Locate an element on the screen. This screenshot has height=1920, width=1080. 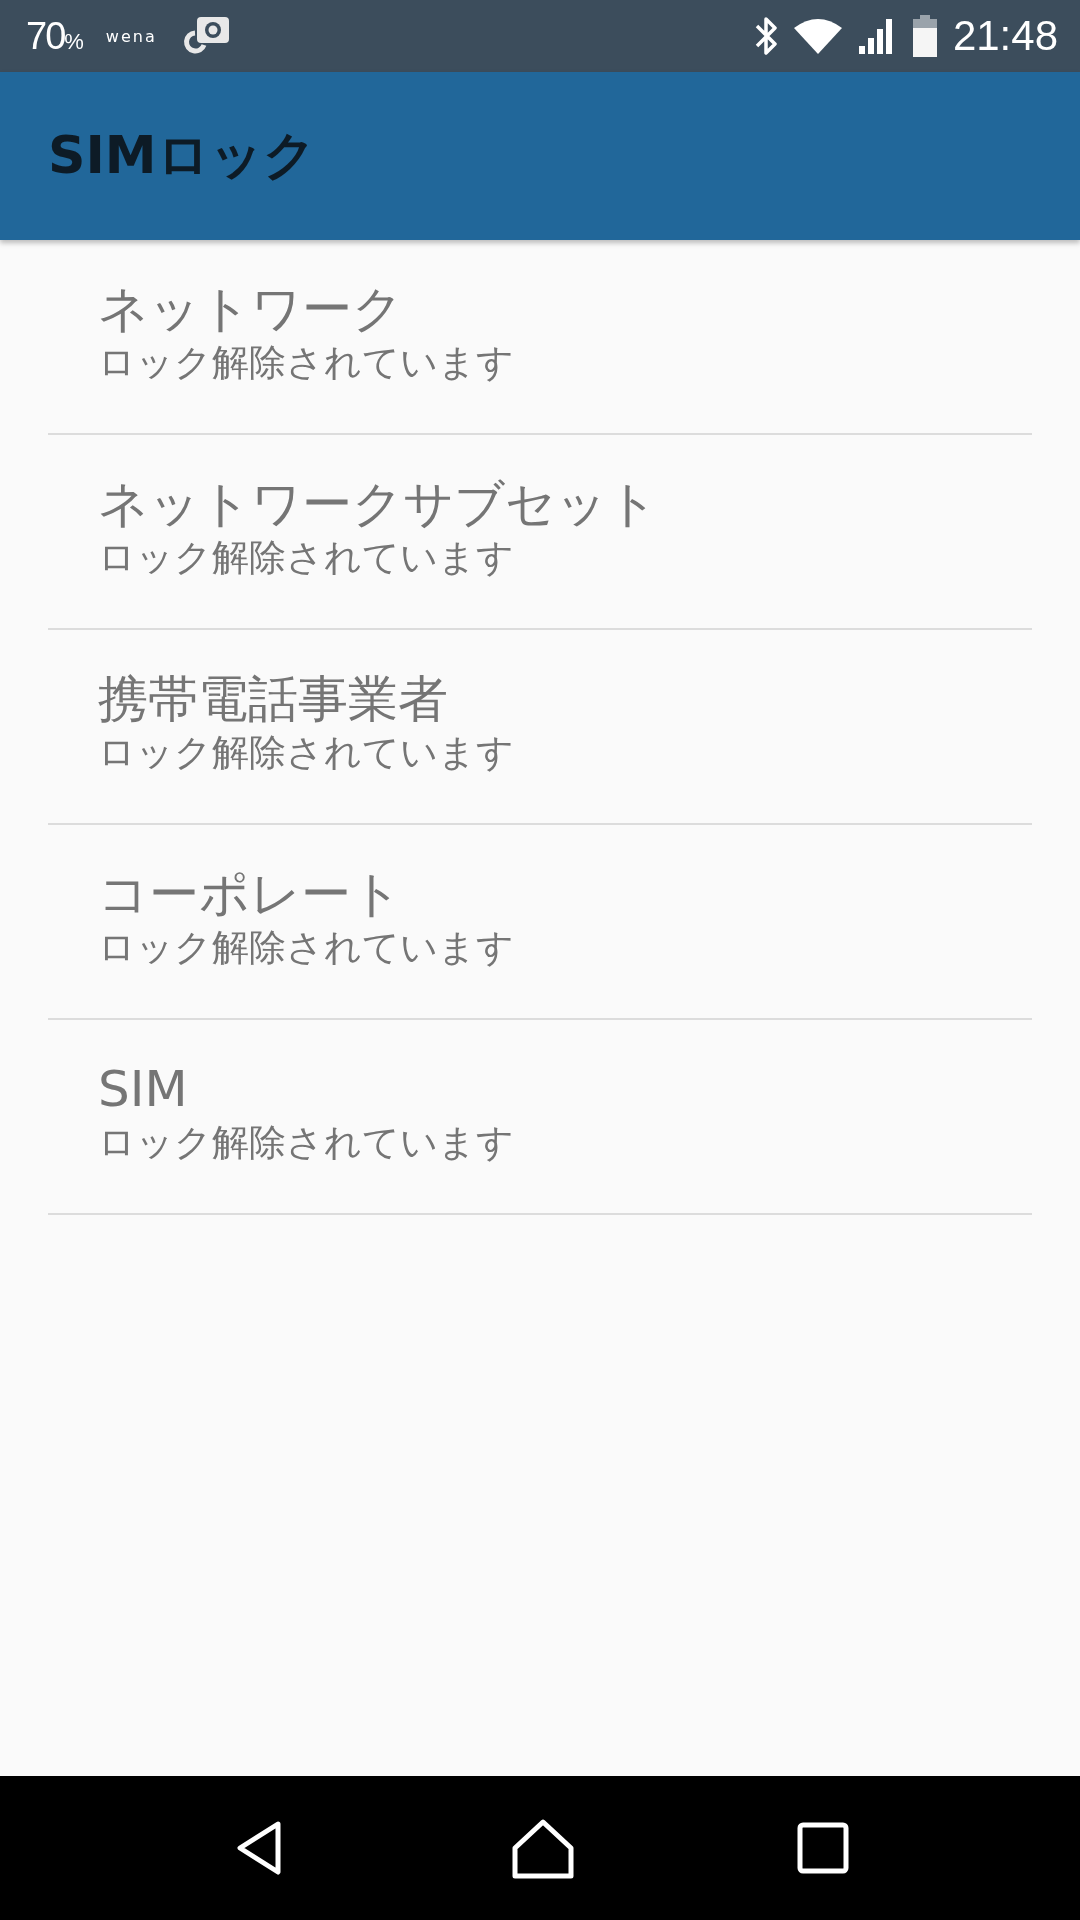
lock-item: SIM ロック解除されています is located at coordinates (540, 1117).